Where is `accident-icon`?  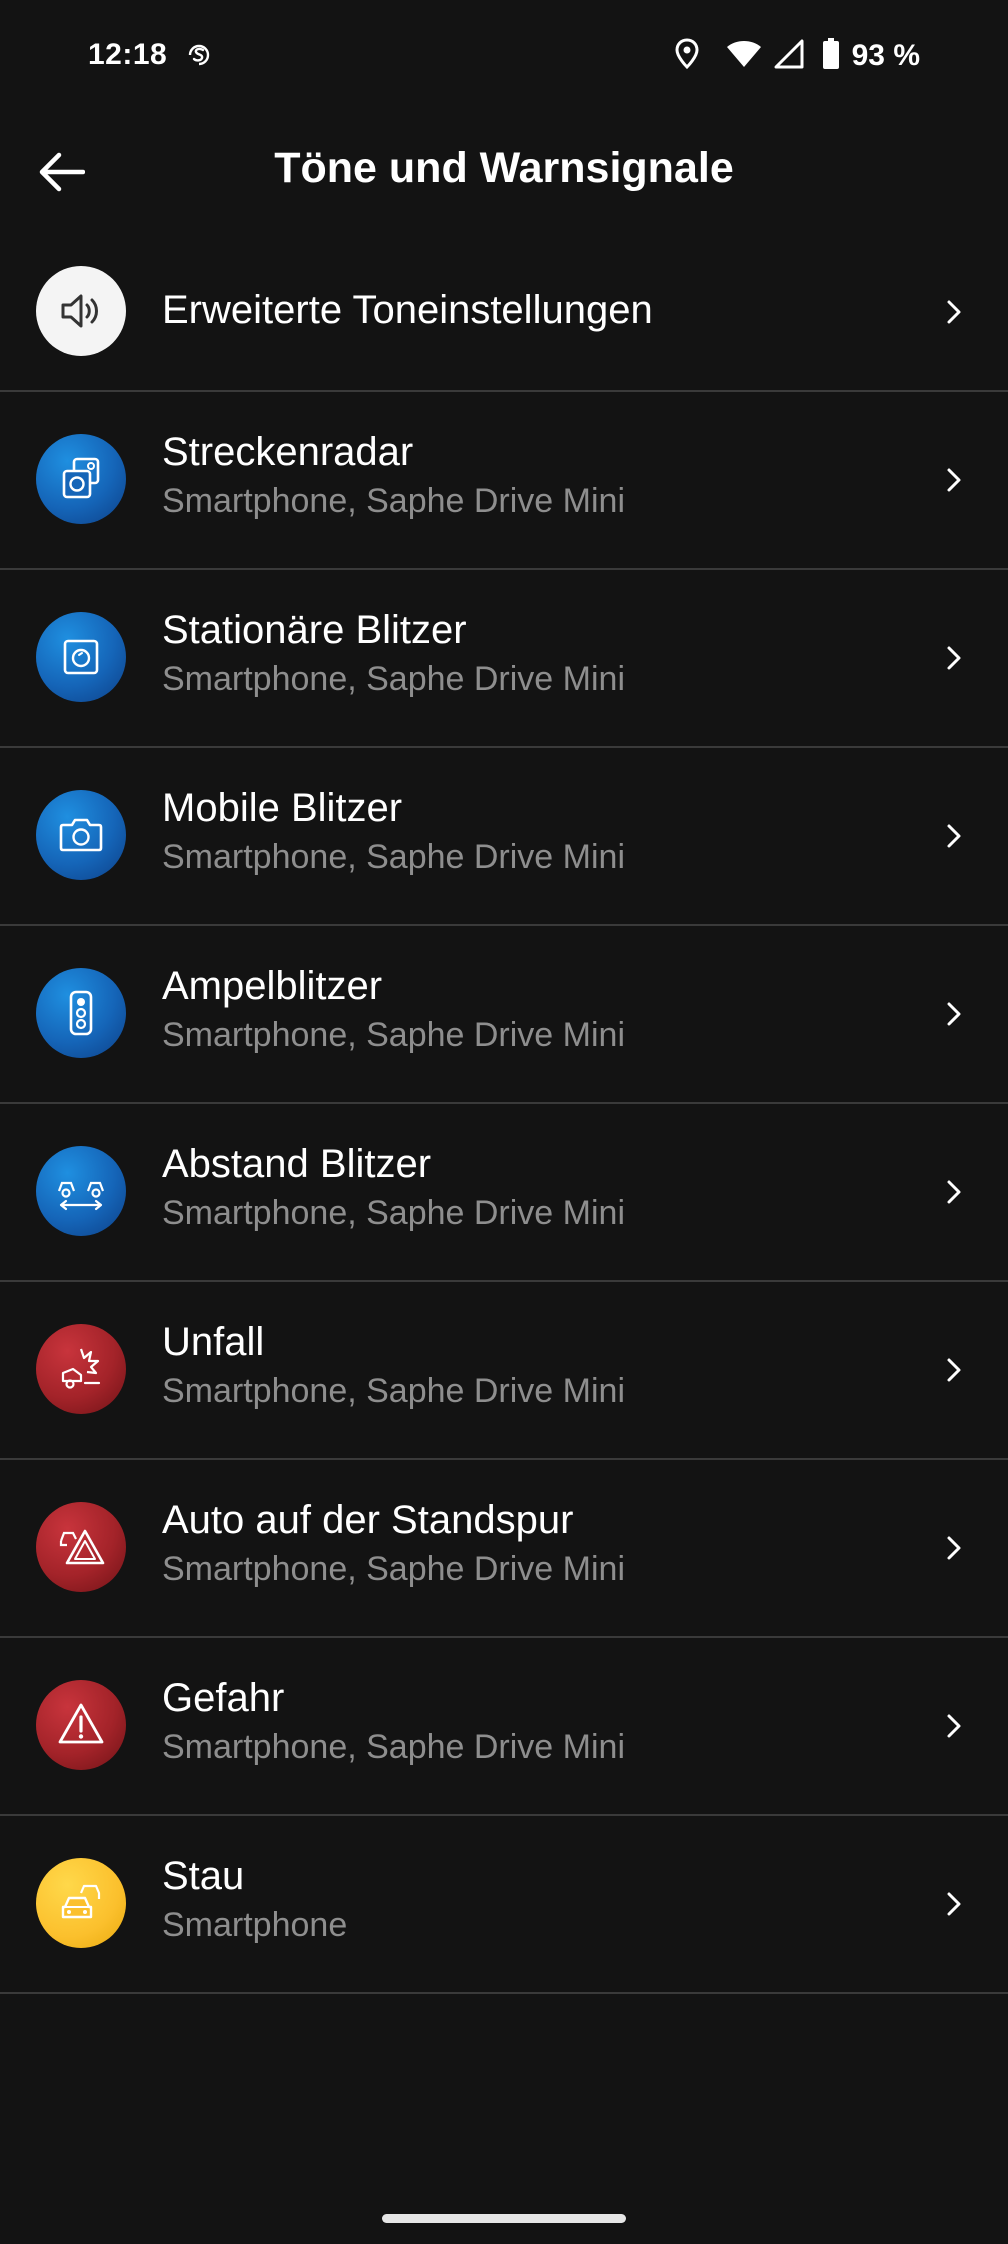
accident-icon is located at coordinates (81, 1369).